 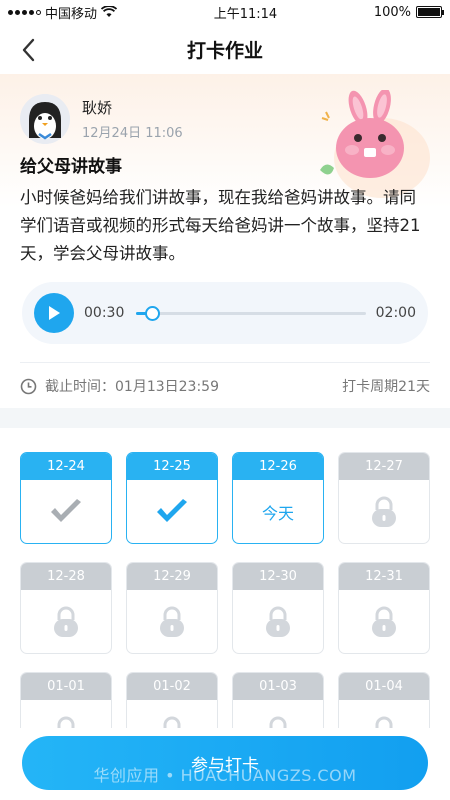 I want to click on battery-icon, so click(x=430, y=12).